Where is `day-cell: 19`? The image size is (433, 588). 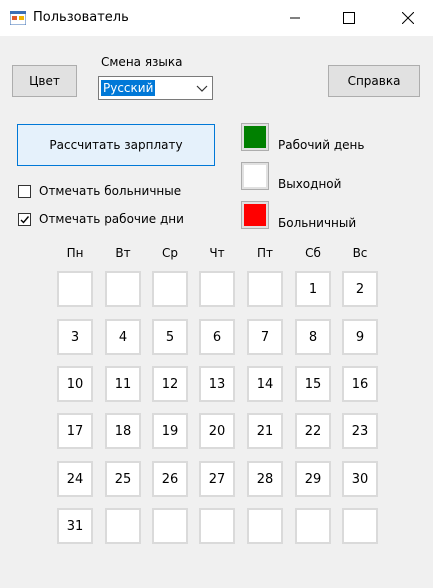
day-cell: 19 is located at coordinates (170, 431).